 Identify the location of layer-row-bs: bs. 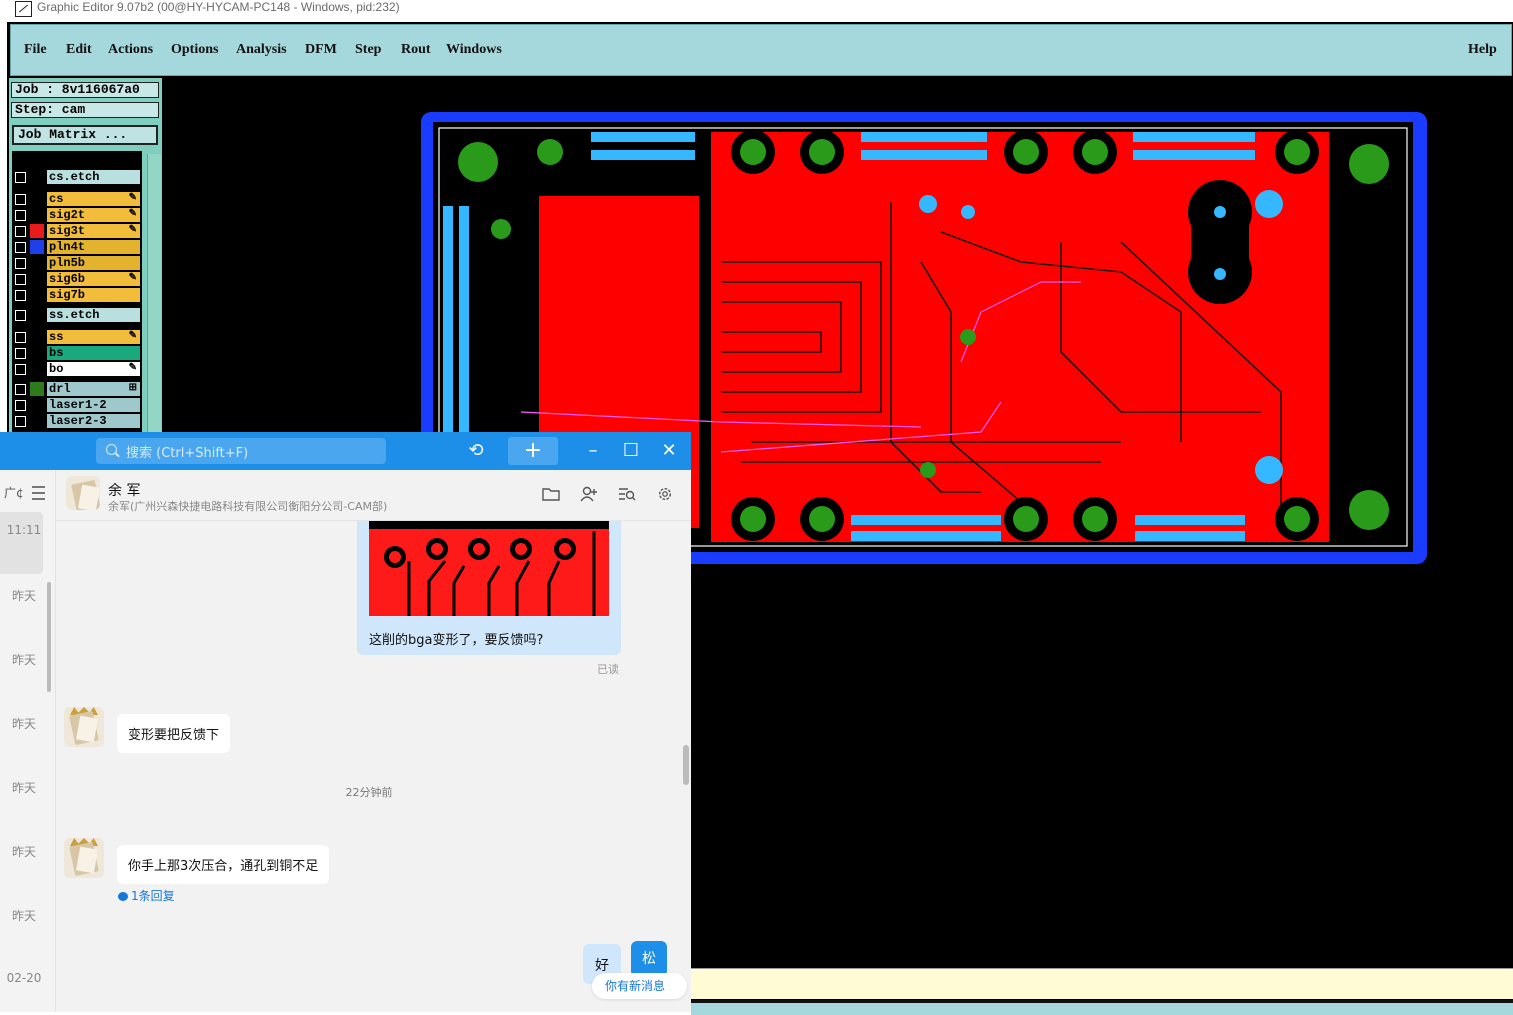
(77, 353).